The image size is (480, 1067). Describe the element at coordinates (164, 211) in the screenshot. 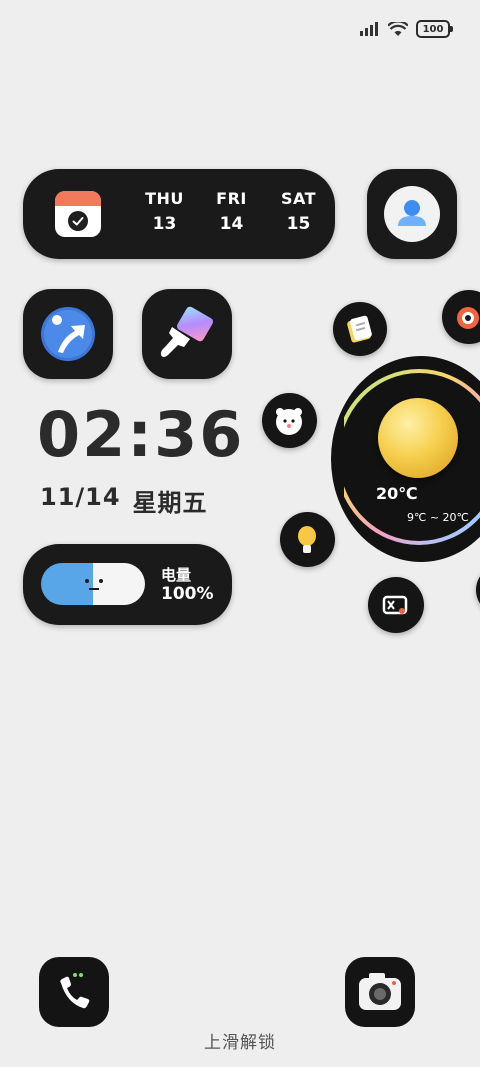

I see `calendar-day: THU 13` at that location.